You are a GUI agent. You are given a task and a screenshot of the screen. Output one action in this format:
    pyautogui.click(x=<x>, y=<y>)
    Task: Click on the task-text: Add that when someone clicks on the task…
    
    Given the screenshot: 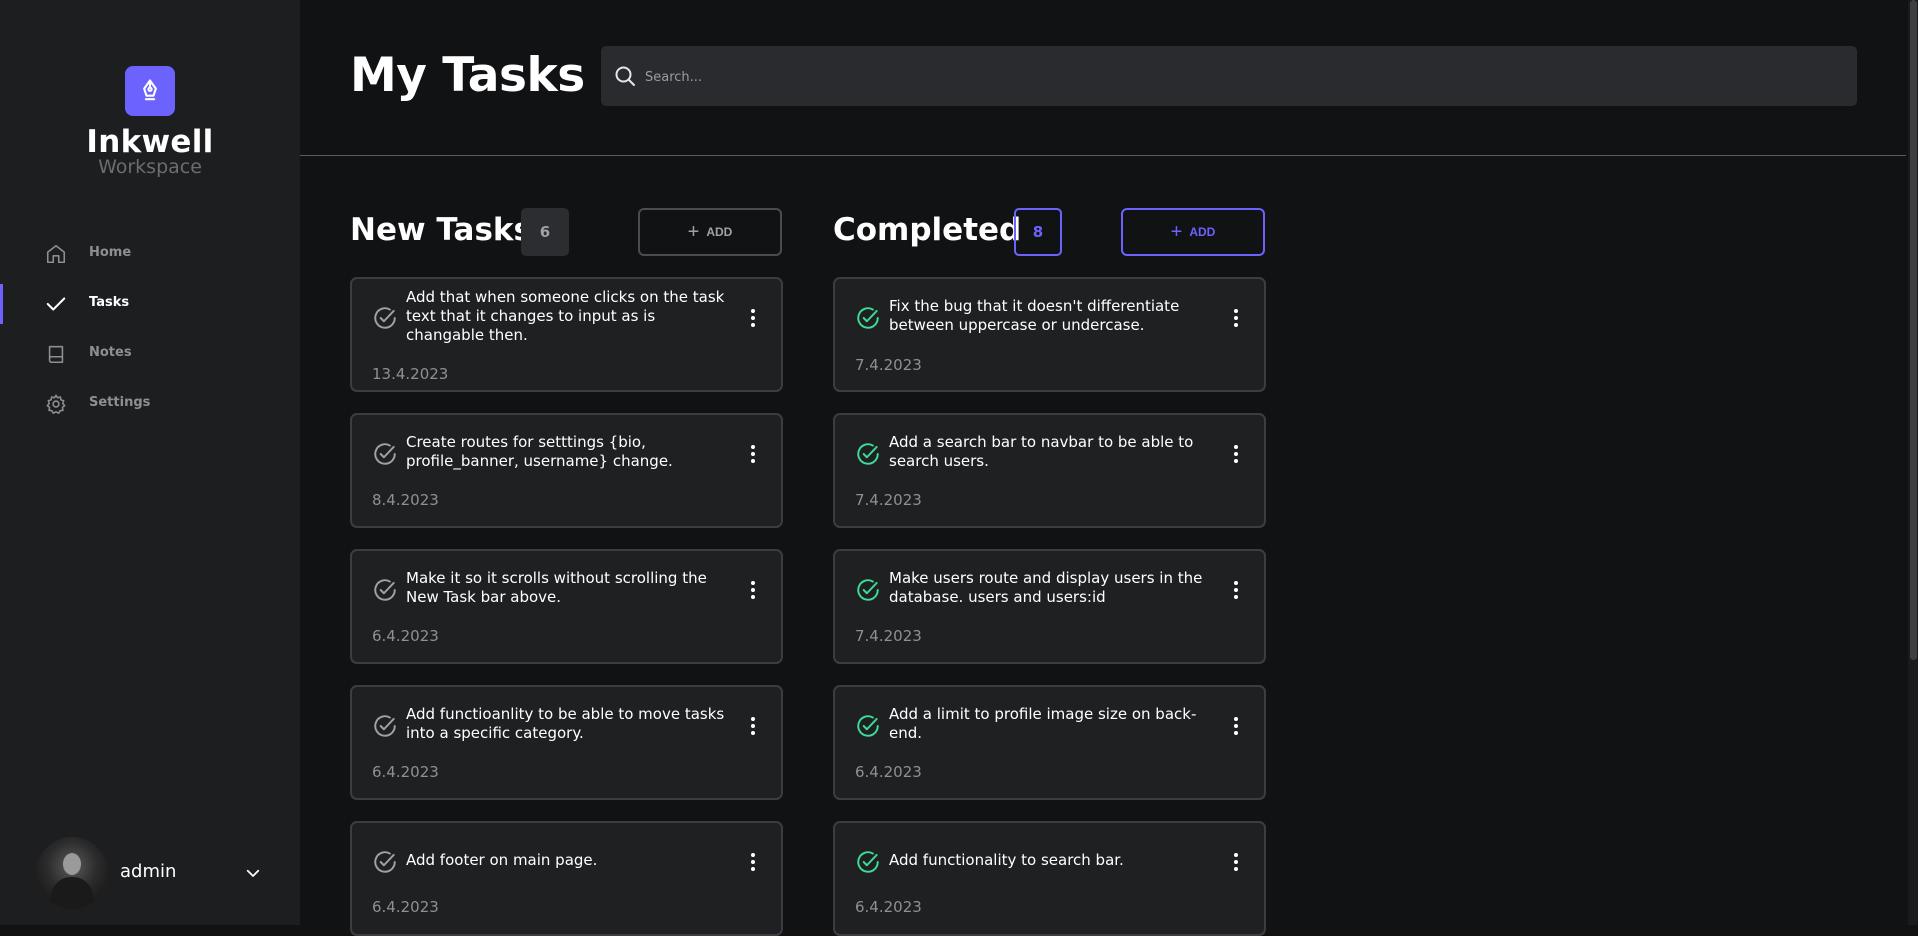 What is the action you would take?
    pyautogui.click(x=571, y=316)
    